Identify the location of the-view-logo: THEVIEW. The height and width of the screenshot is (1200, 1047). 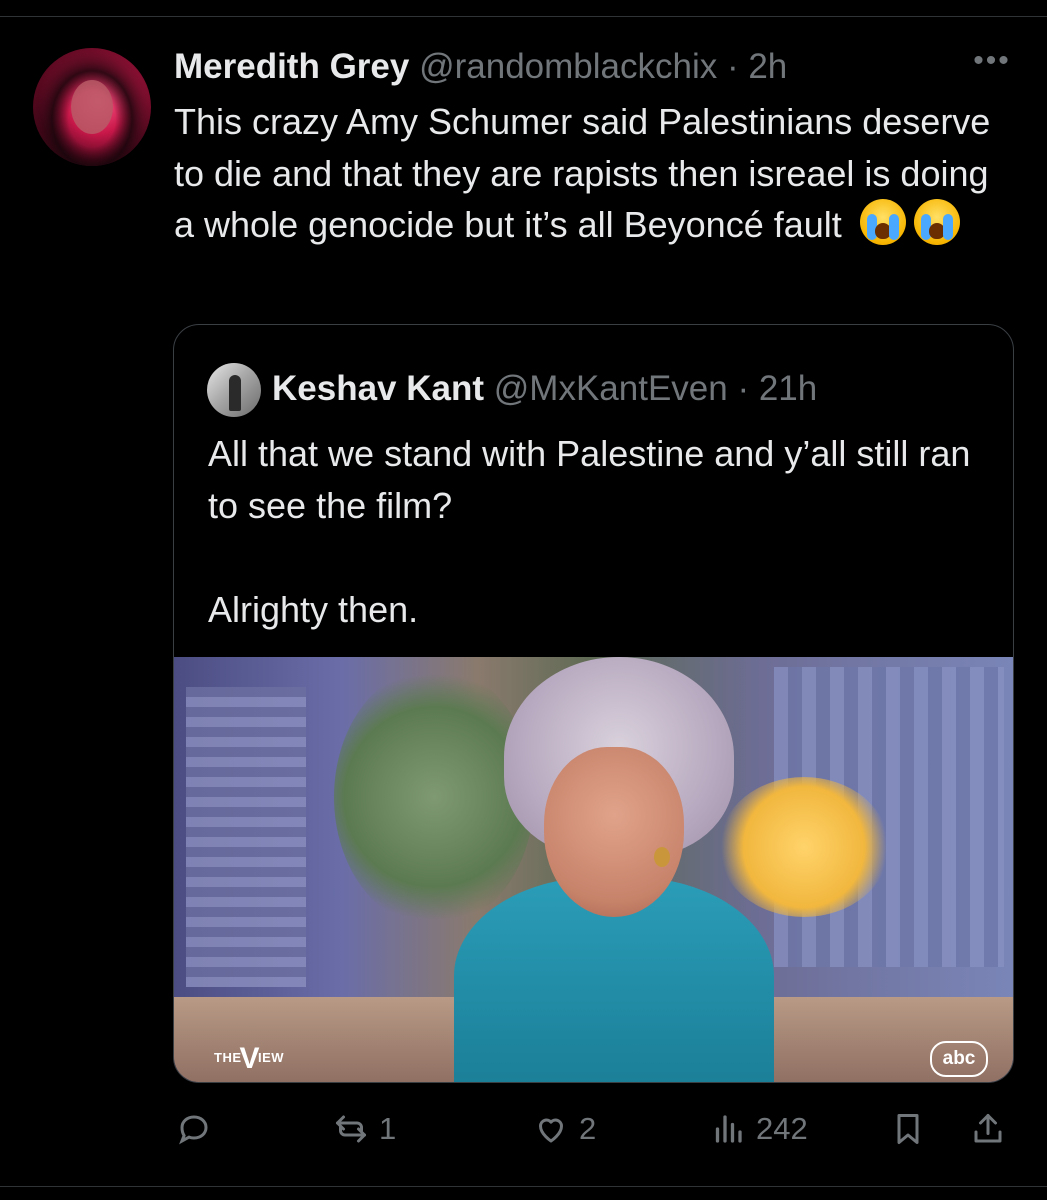
(249, 1058).